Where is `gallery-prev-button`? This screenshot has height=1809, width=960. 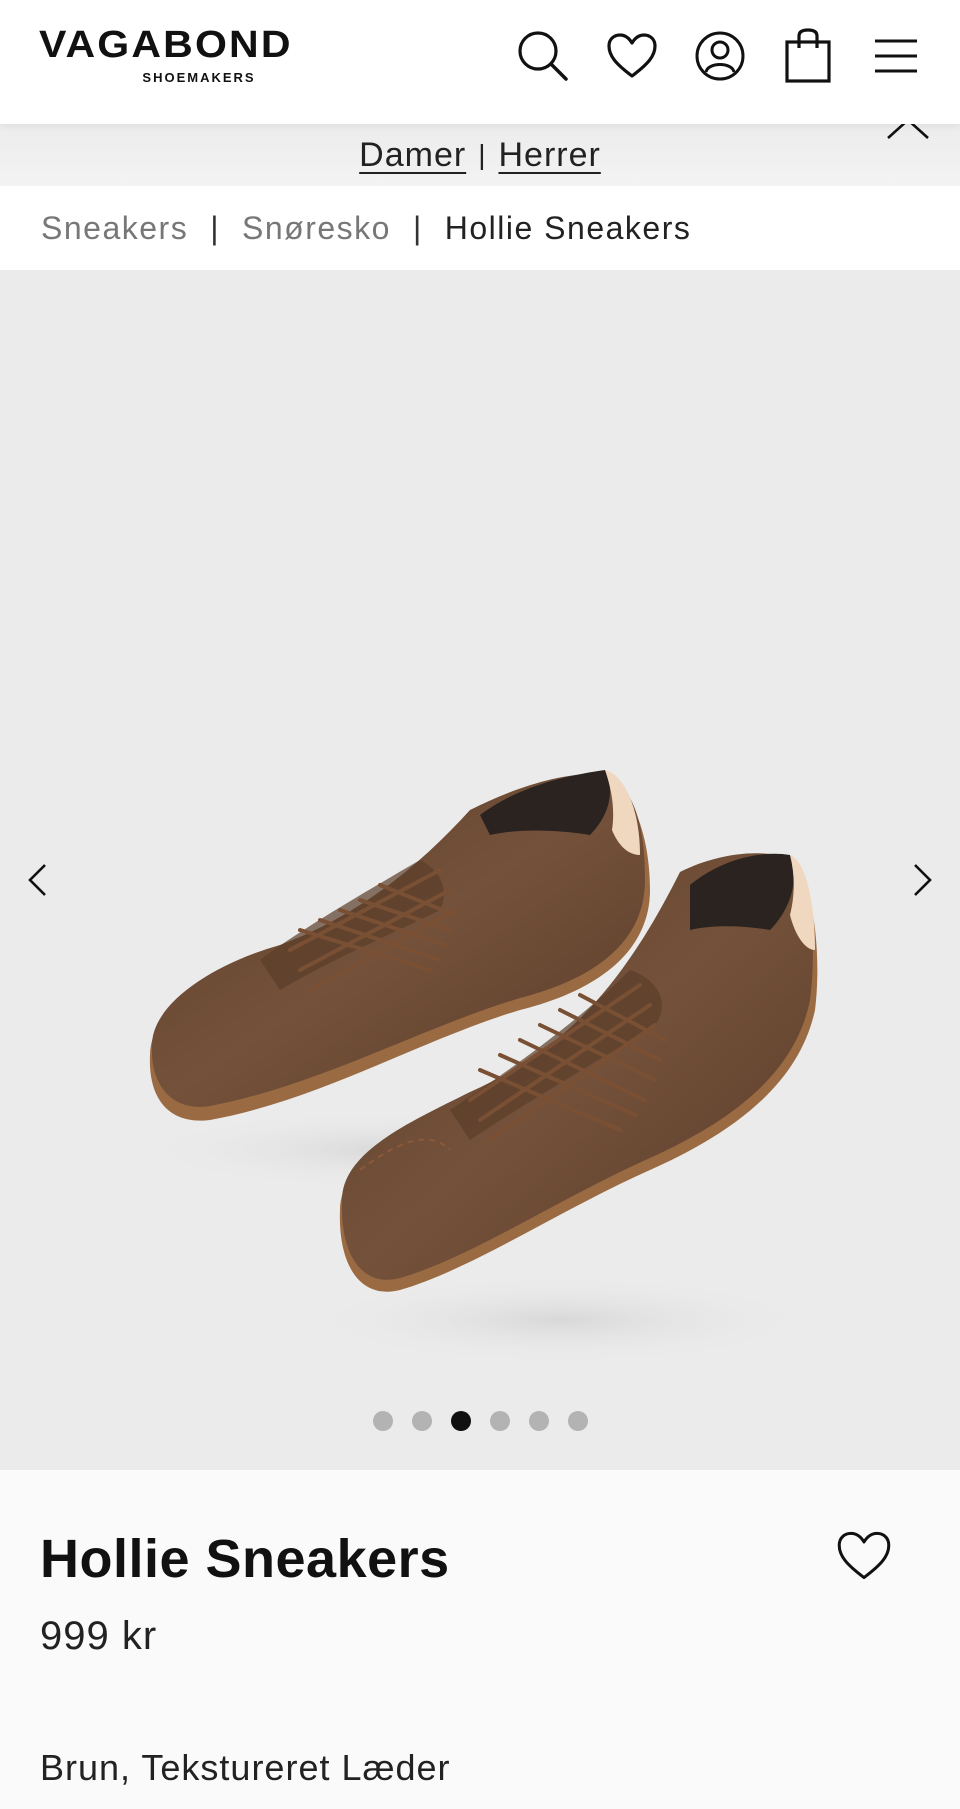 gallery-prev-button is located at coordinates (37, 880).